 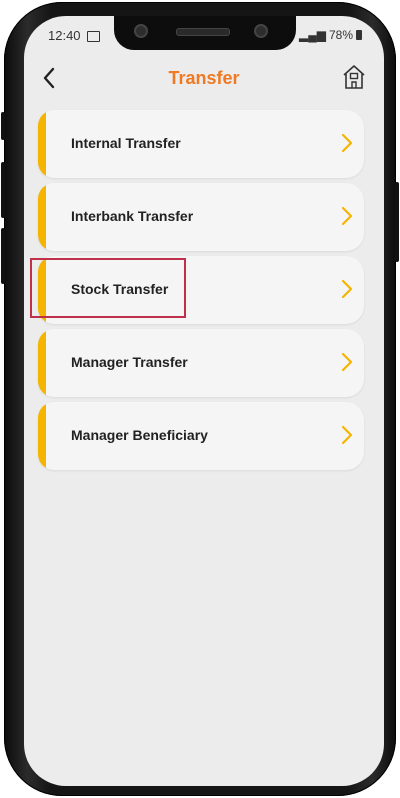 What do you see at coordinates (354, 77) in the screenshot?
I see `home-icon` at bounding box center [354, 77].